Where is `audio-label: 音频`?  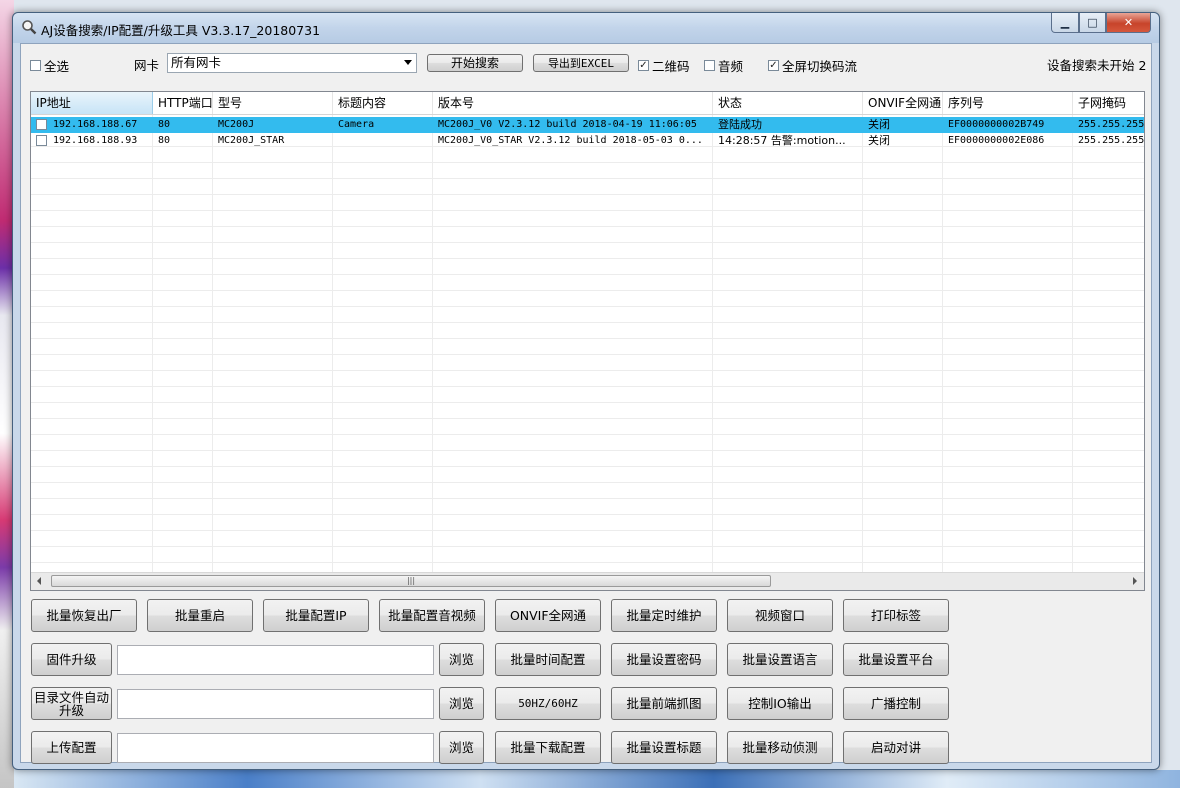 audio-label: 音频 is located at coordinates (731, 66).